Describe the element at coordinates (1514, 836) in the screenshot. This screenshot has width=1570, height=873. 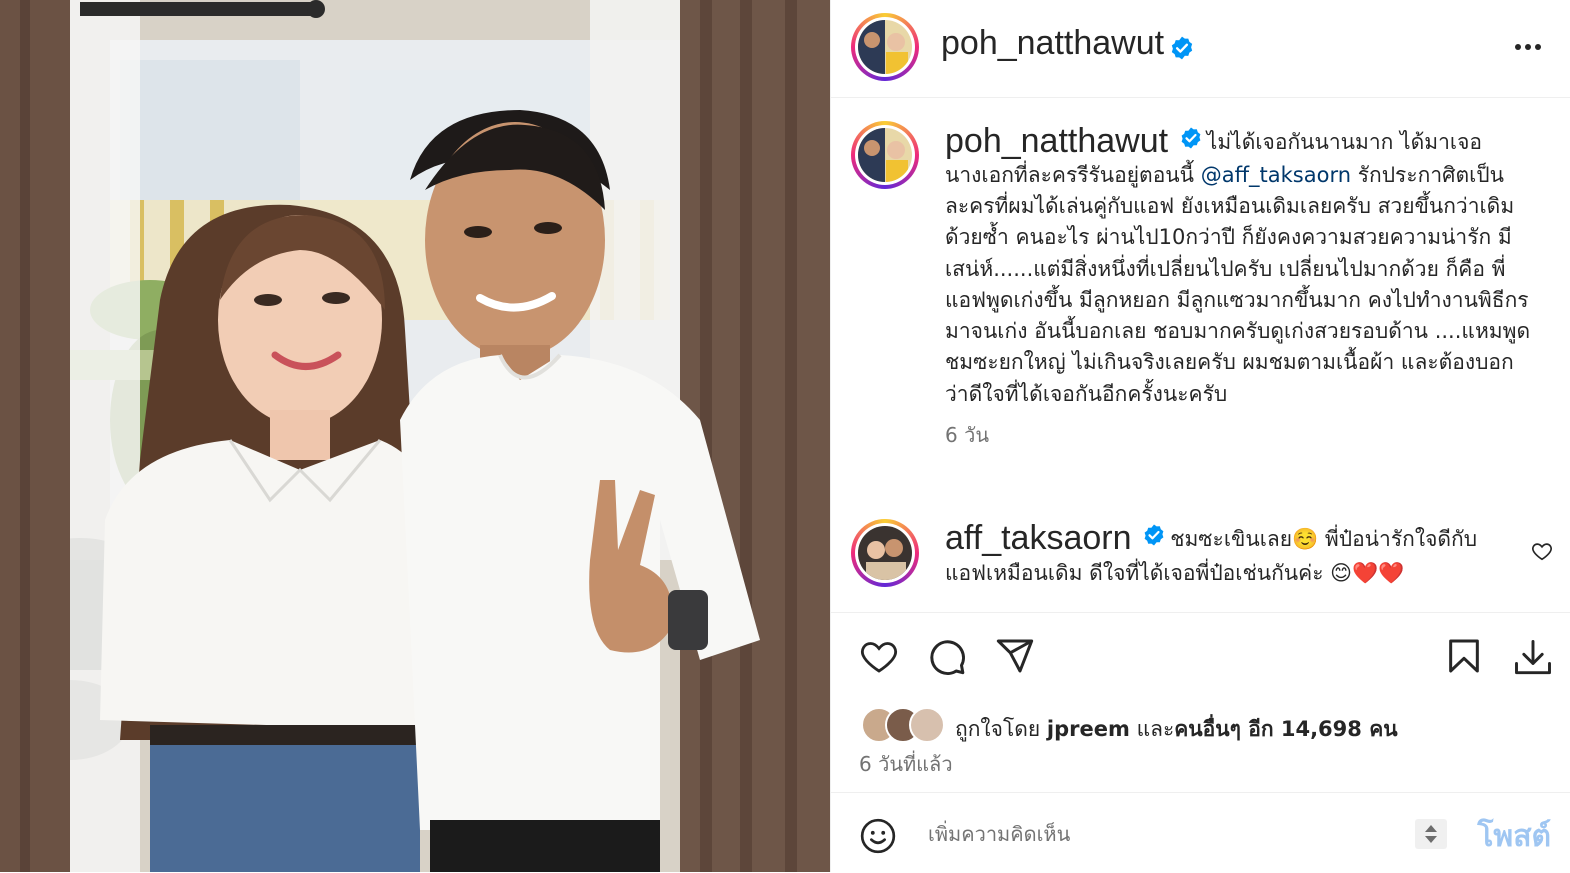
I see `post-comment-button: โพสต์` at that location.